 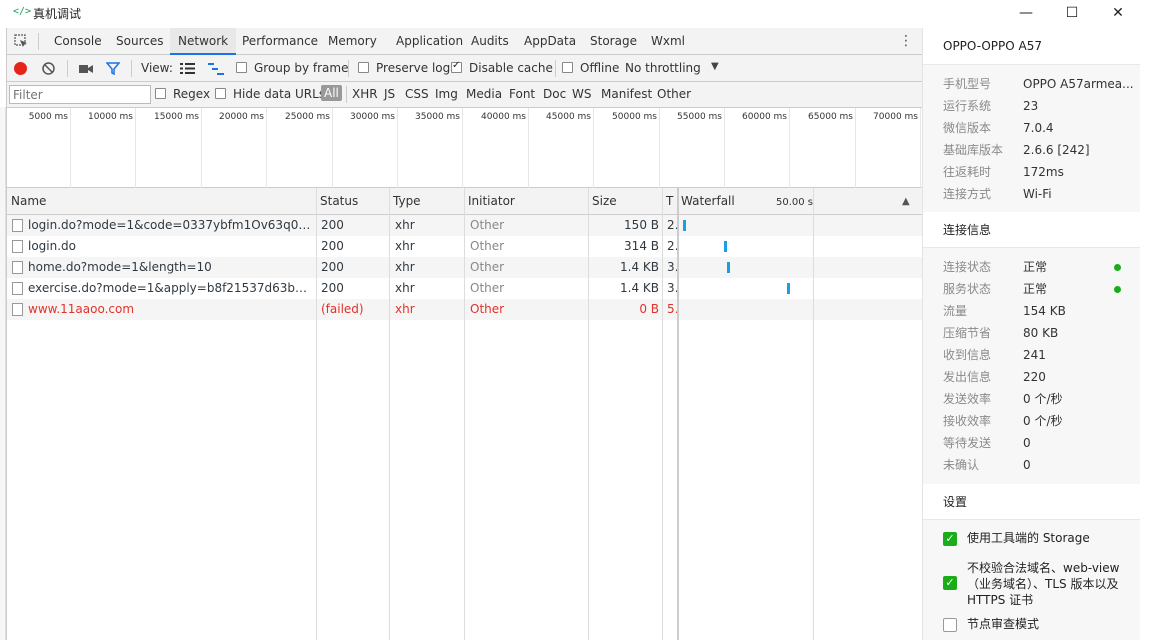 I want to click on filter-type-css: CSS, so click(x=417, y=94).